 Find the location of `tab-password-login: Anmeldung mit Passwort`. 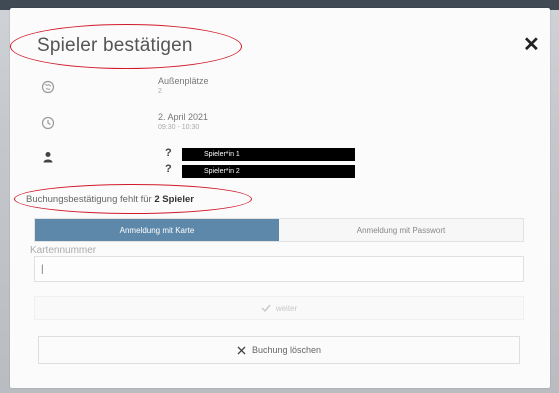

tab-password-login: Anmeldung mit Passwort is located at coordinates (401, 230).